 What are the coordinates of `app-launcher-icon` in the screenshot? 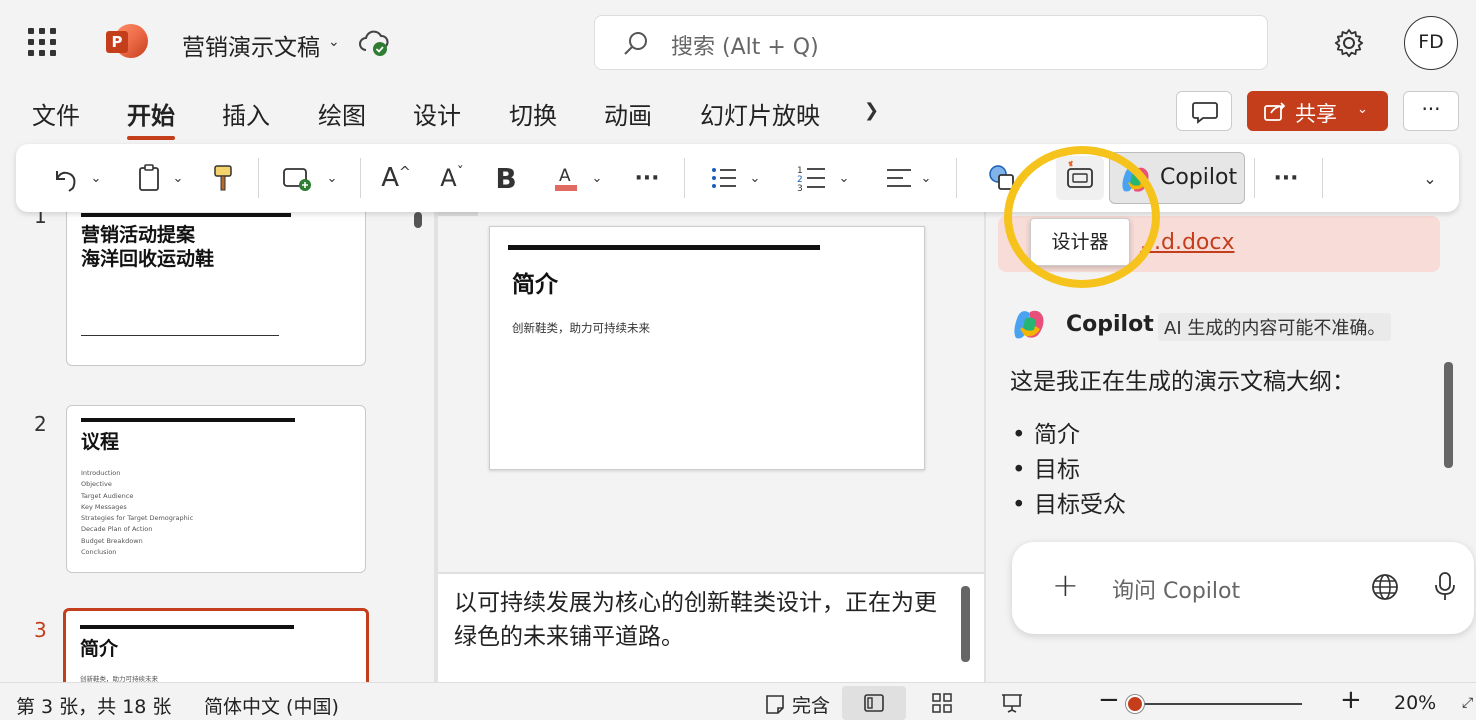 It's located at (42, 42).